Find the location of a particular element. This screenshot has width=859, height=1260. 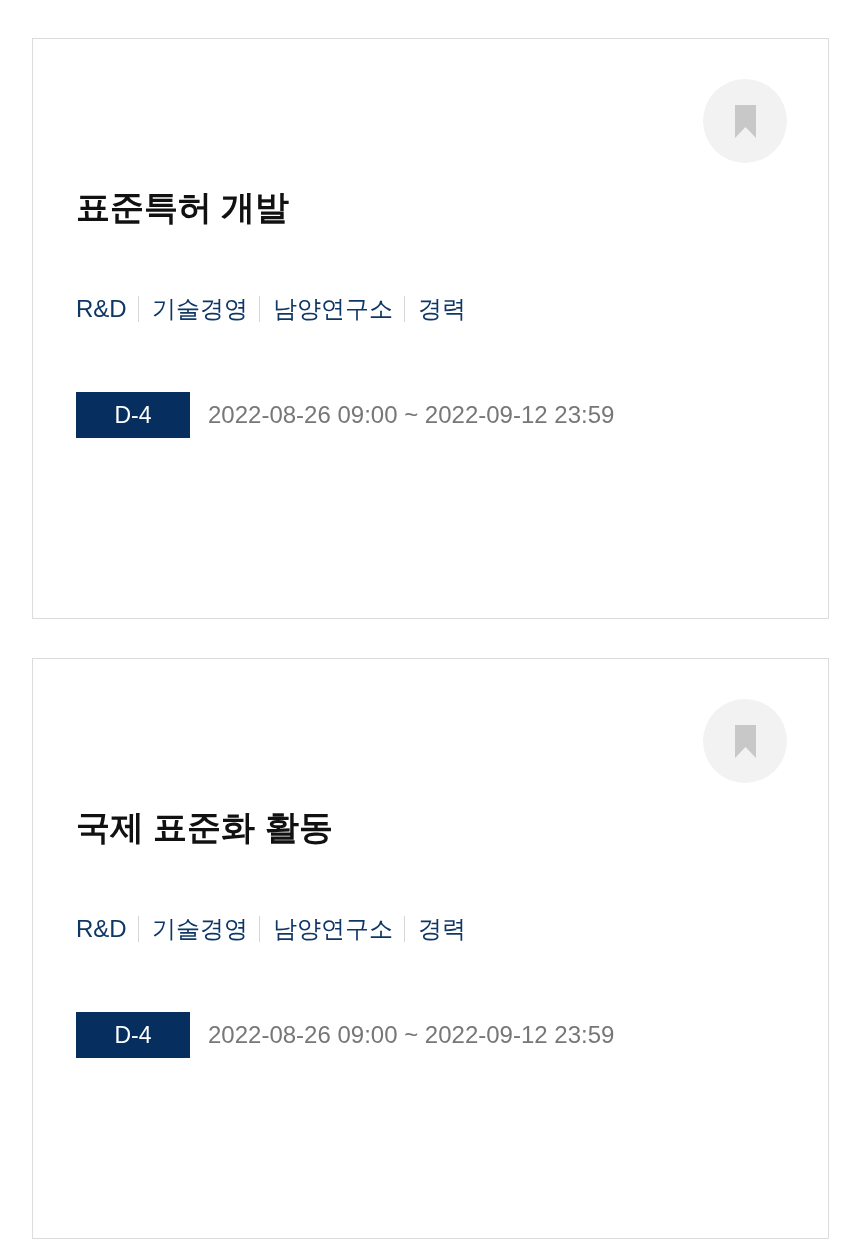

job-title: 국제 표준화 활동 is located at coordinates (204, 827).